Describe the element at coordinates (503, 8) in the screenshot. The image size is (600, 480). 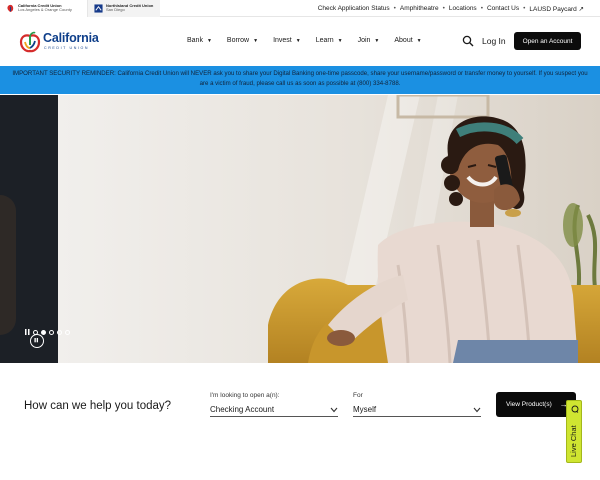
I see `link-contact-us: Contact Us` at that location.